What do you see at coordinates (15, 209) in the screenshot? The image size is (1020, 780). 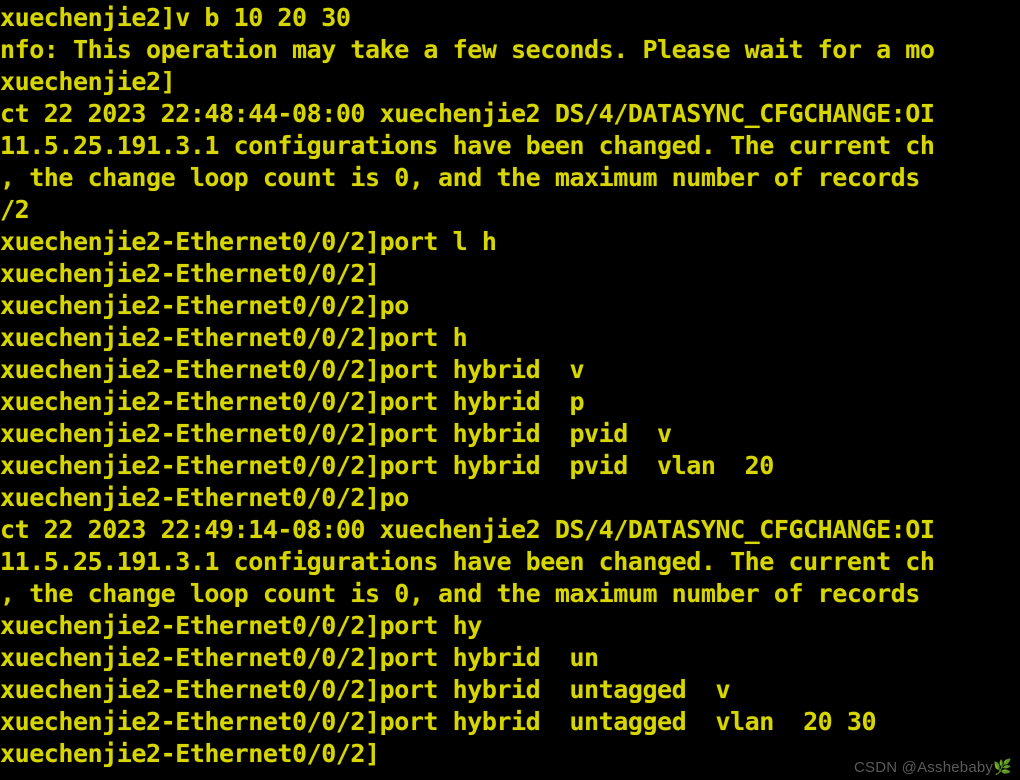 I see `terminal-line: /2` at bounding box center [15, 209].